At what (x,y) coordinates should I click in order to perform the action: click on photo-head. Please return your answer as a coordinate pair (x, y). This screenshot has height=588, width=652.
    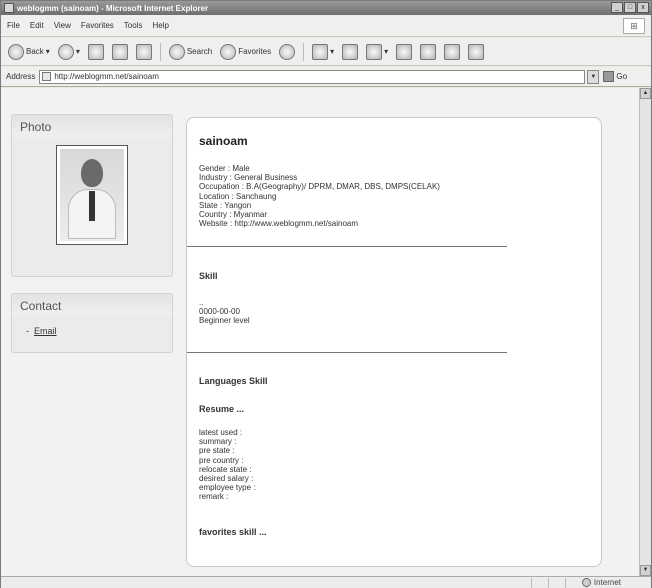
    Looking at the image, I should click on (92, 173).